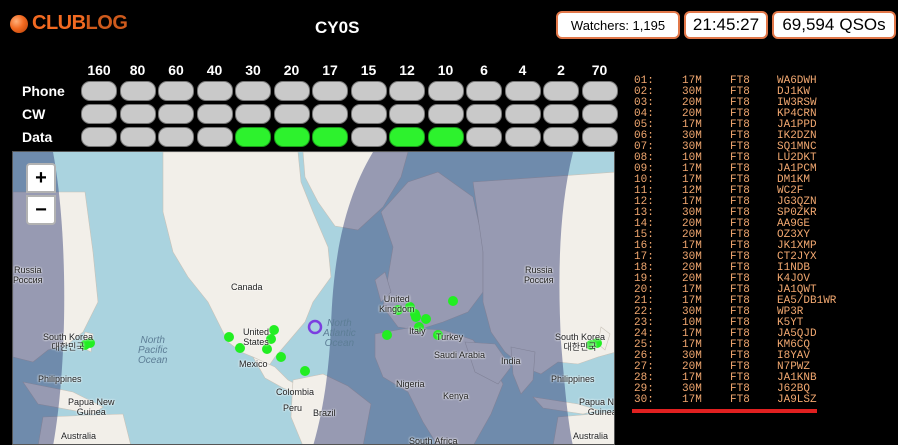 The height and width of the screenshot is (445, 898). What do you see at coordinates (69, 23) in the screenshot?
I see `clublog-logo: CLUBLOG` at bounding box center [69, 23].